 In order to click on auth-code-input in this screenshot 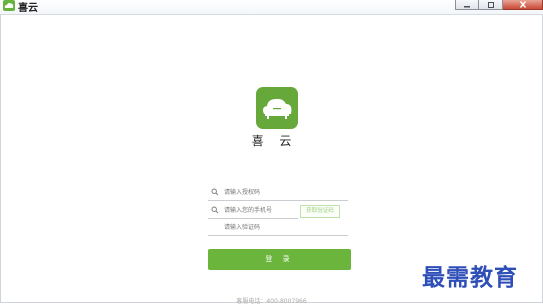, I will do `click(269, 192)`.